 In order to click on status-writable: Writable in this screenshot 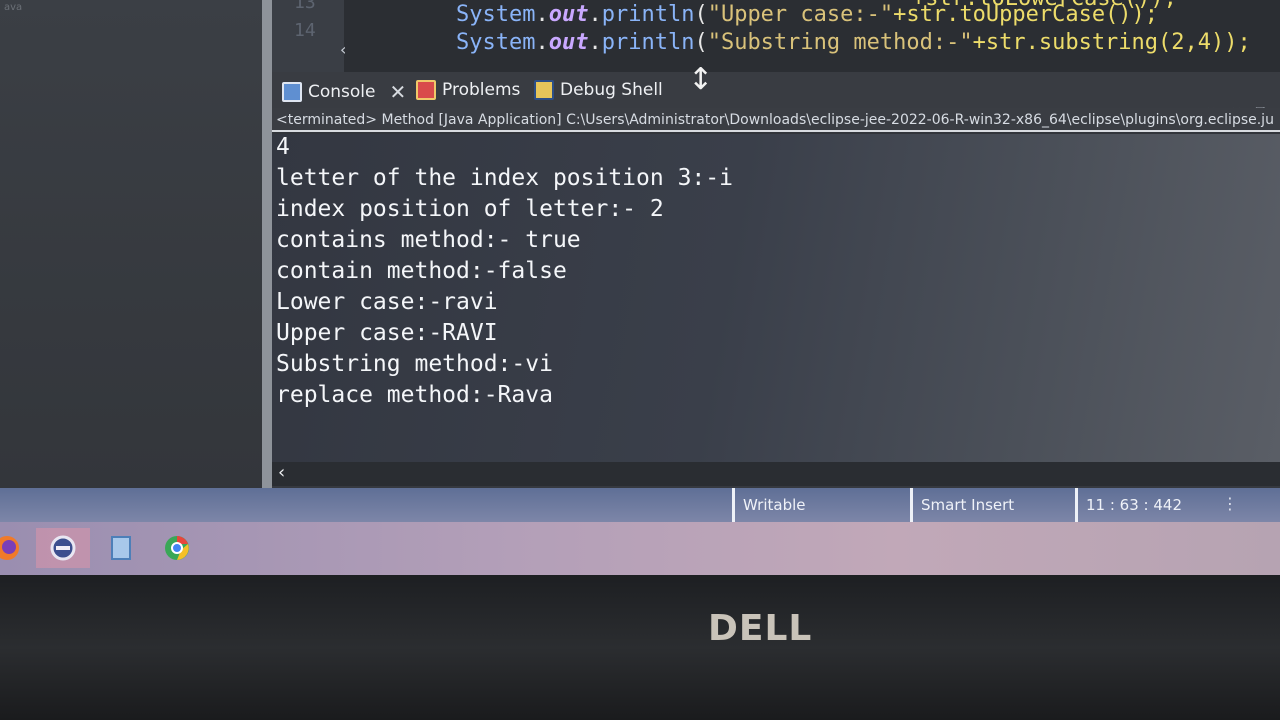, I will do `click(768, 505)`.